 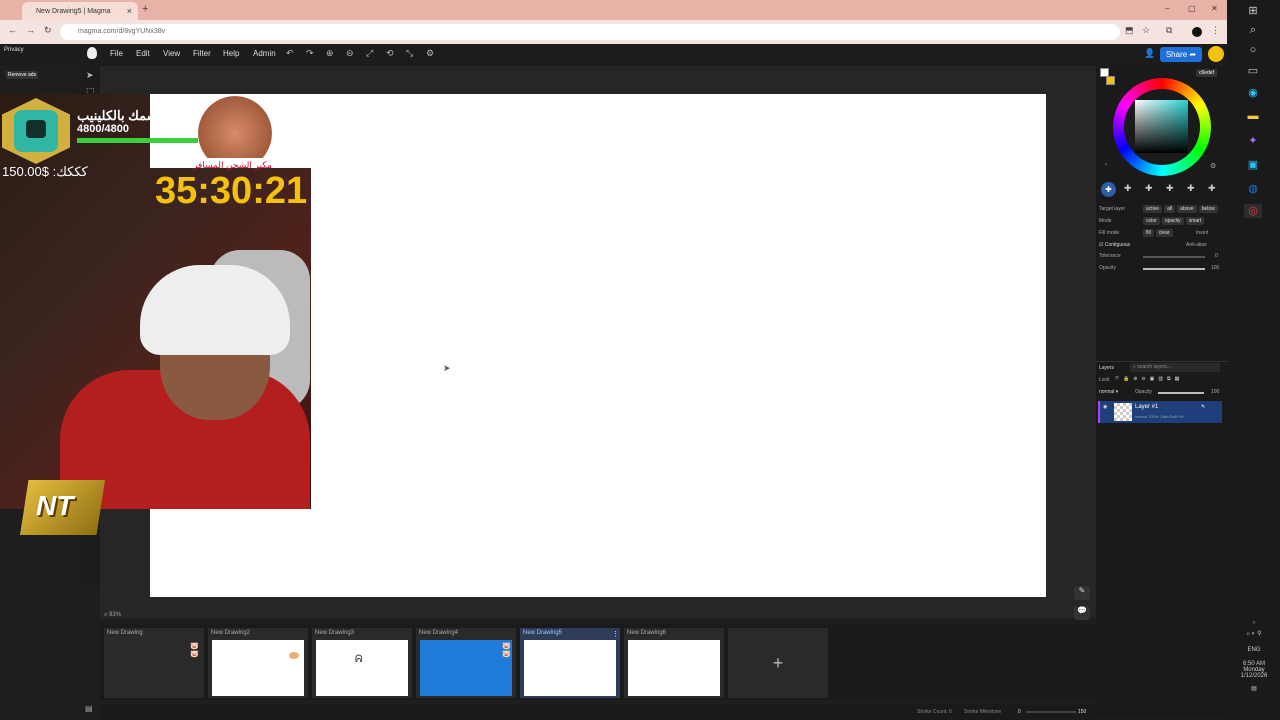 I want to click on new-tab-button: +, so click(x=145, y=9).